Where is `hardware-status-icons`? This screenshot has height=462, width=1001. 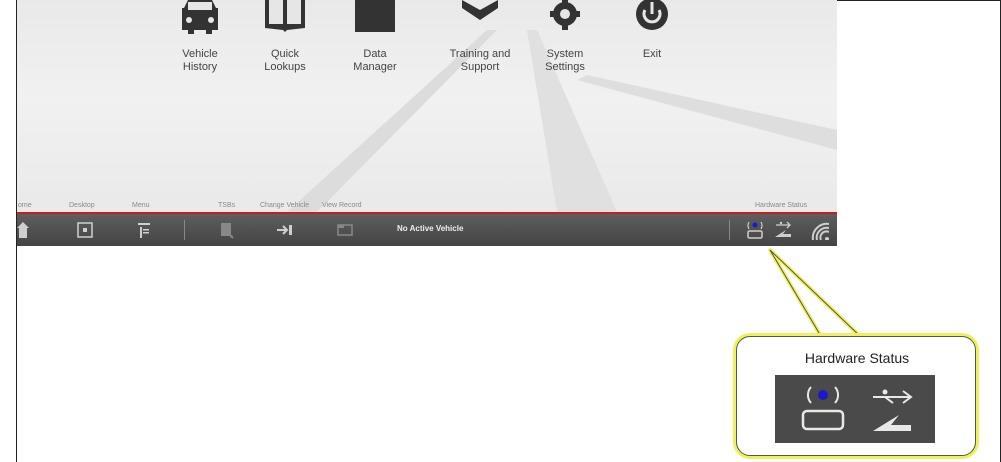 hardware-status-icons is located at coordinates (857, 408).